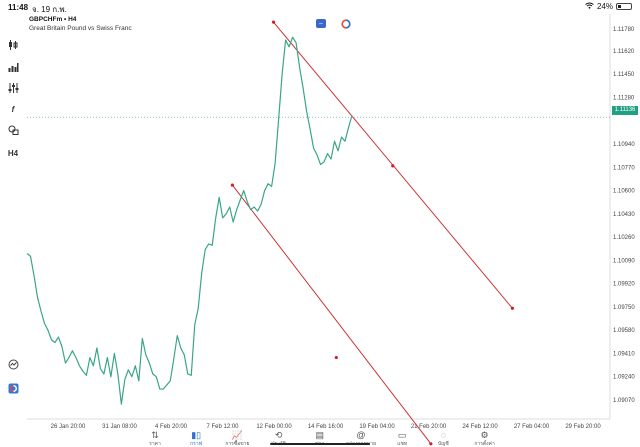  What do you see at coordinates (237, 444) in the screenshot?
I see `nav-label: การซื้อขาย` at bounding box center [237, 444].